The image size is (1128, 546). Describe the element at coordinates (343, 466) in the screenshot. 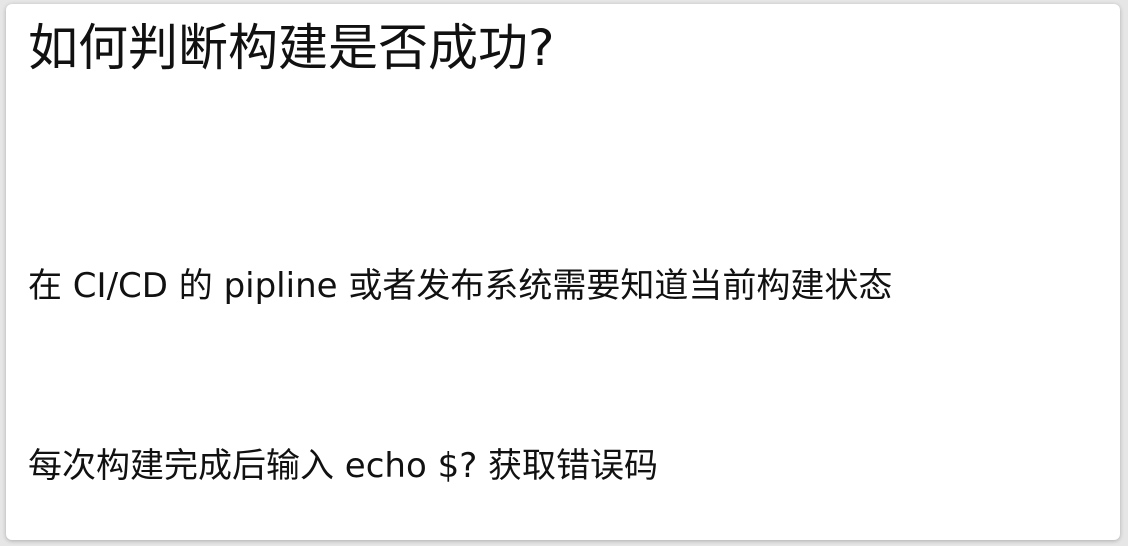

I see `body-text-line: 每次构建完成后输入 echo $? 获取错误码` at that location.